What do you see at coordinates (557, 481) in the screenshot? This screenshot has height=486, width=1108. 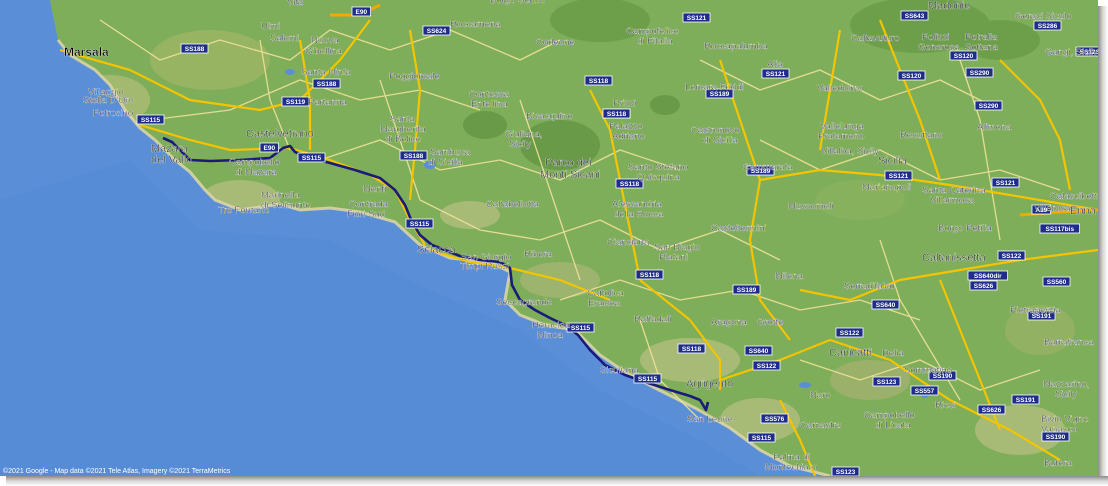 I see `frame-shadow-bottom` at bounding box center [557, 481].